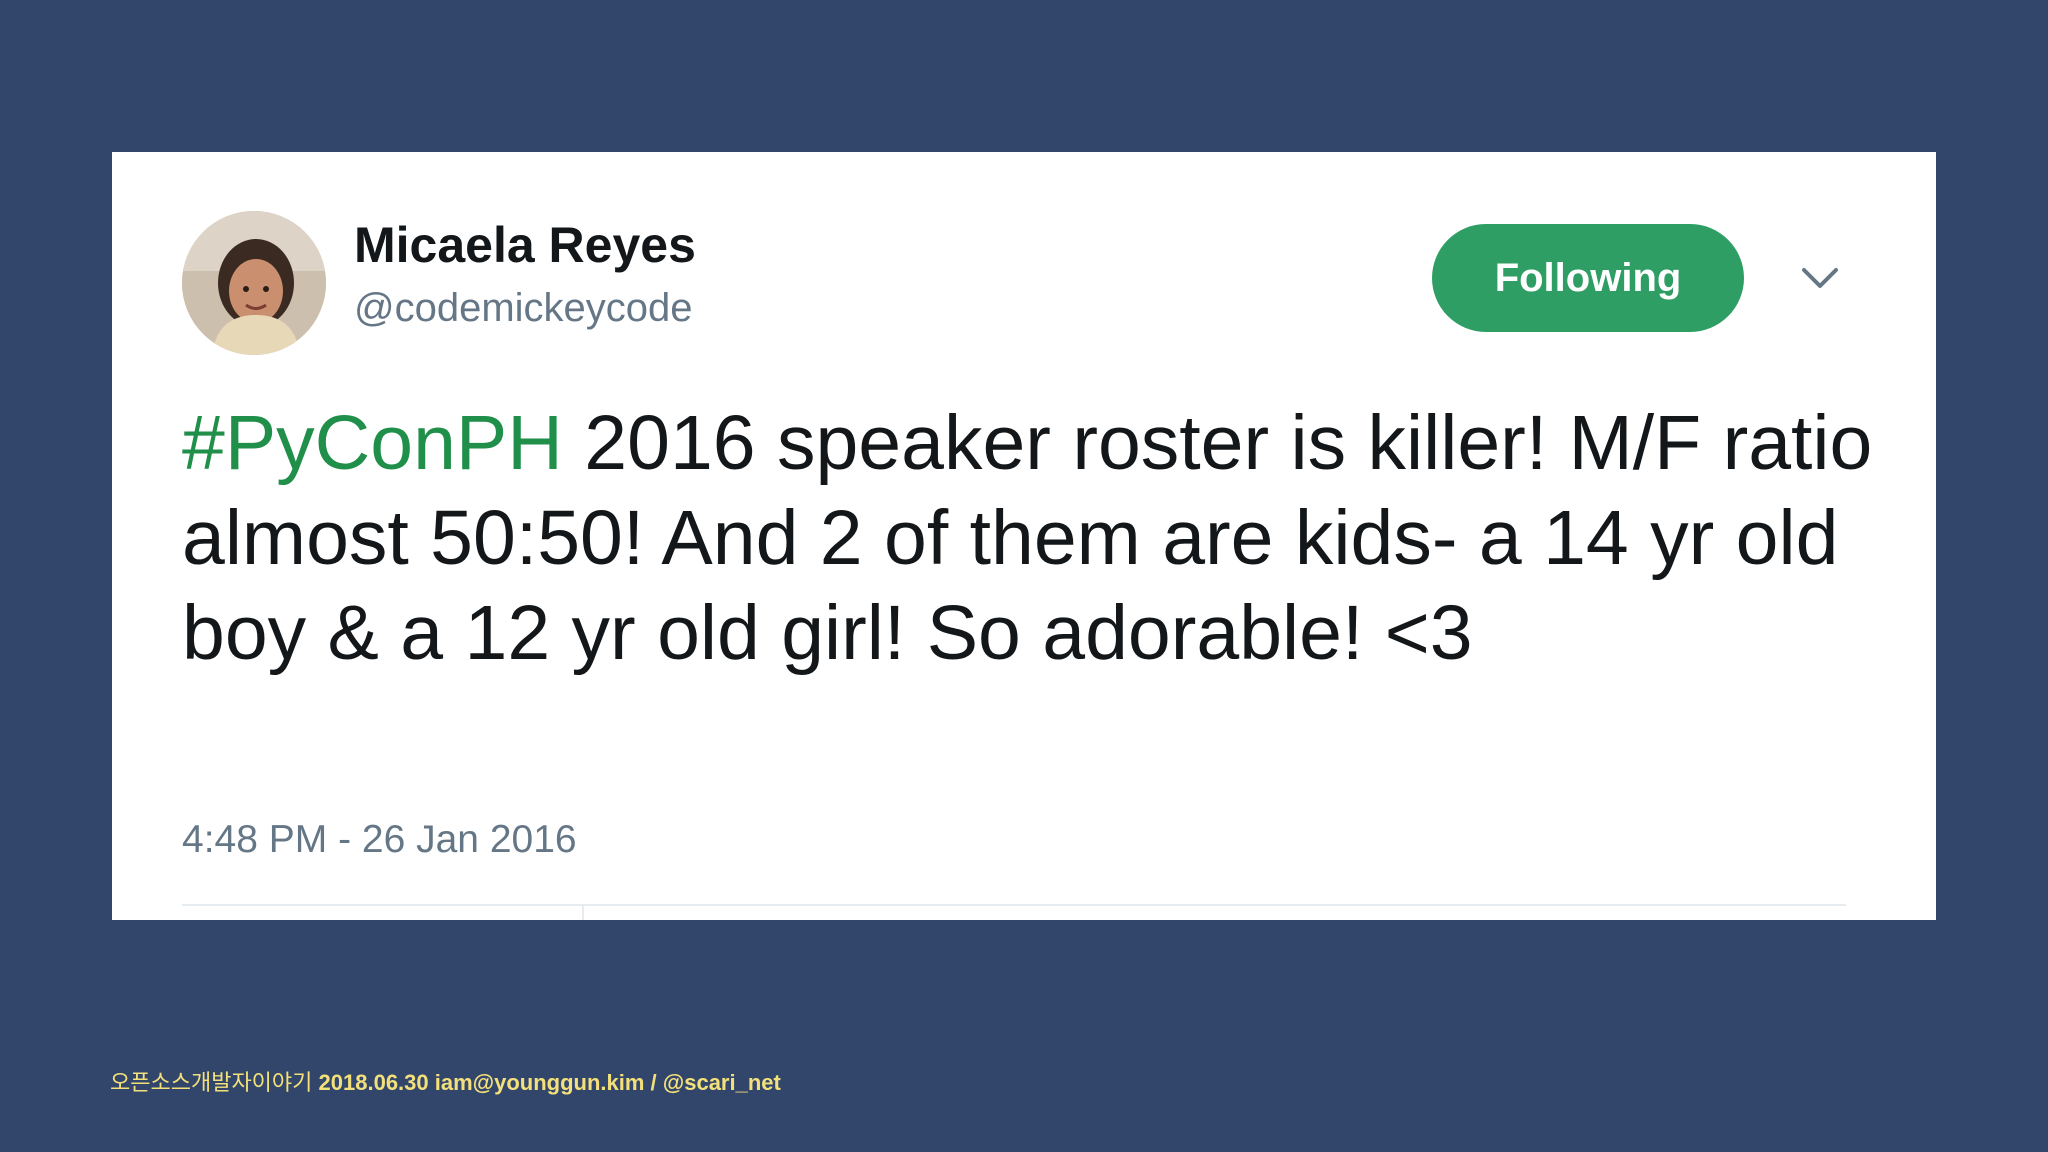 The image size is (2048, 1152). Describe the element at coordinates (211, 1082) in the screenshot. I see `footer-title: 오픈소스개발자이야기` at that location.